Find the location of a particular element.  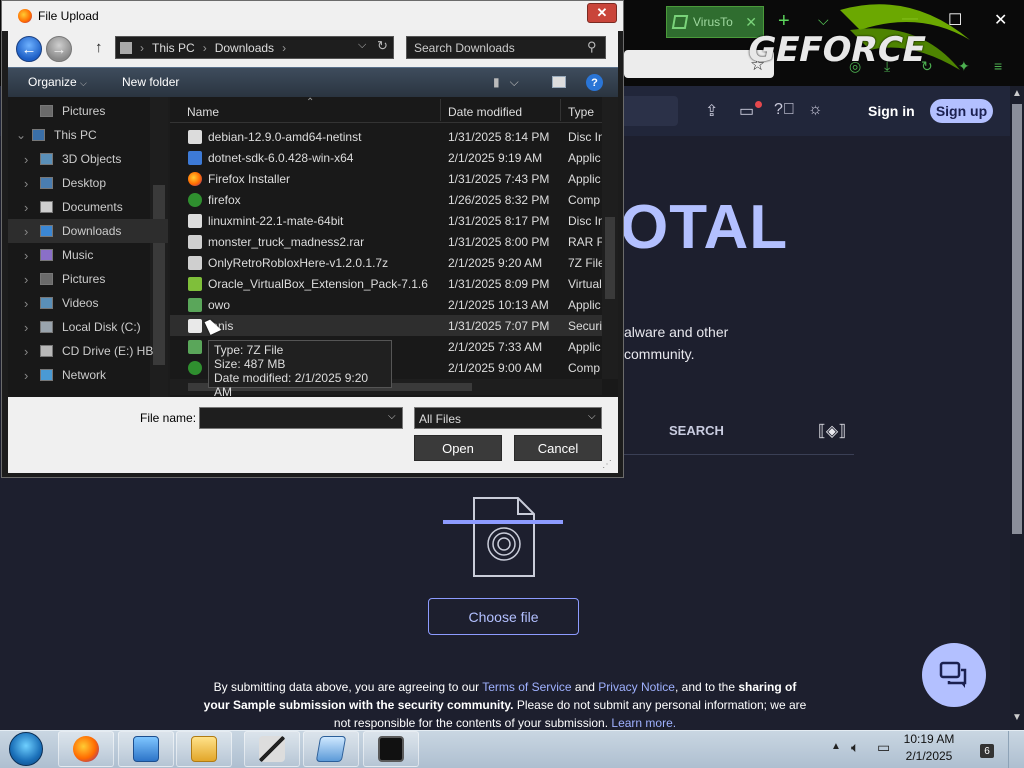

nav-item: › Desktop is located at coordinates (88, 183).